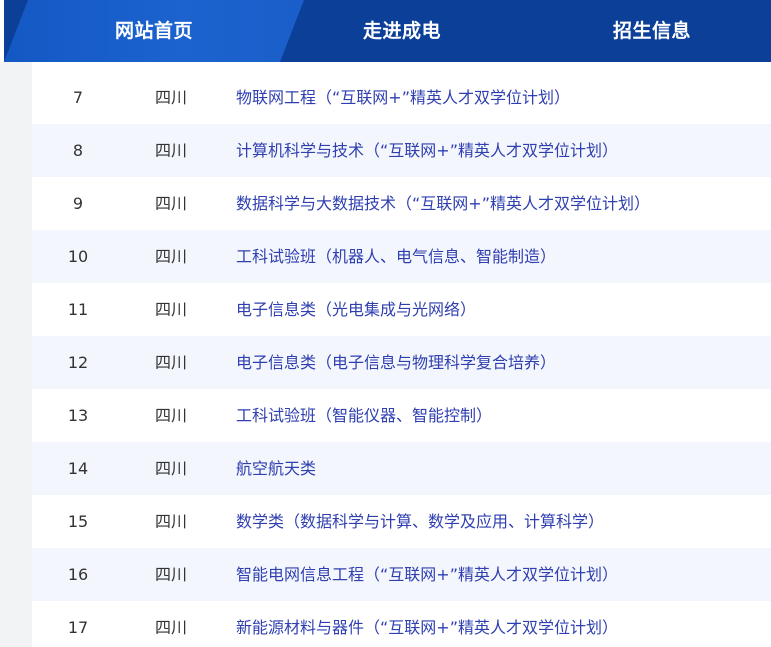 Image resolution: width=771 pixels, height=647 pixels. I want to click on row-major-link: 航空航天类, so click(276, 468).